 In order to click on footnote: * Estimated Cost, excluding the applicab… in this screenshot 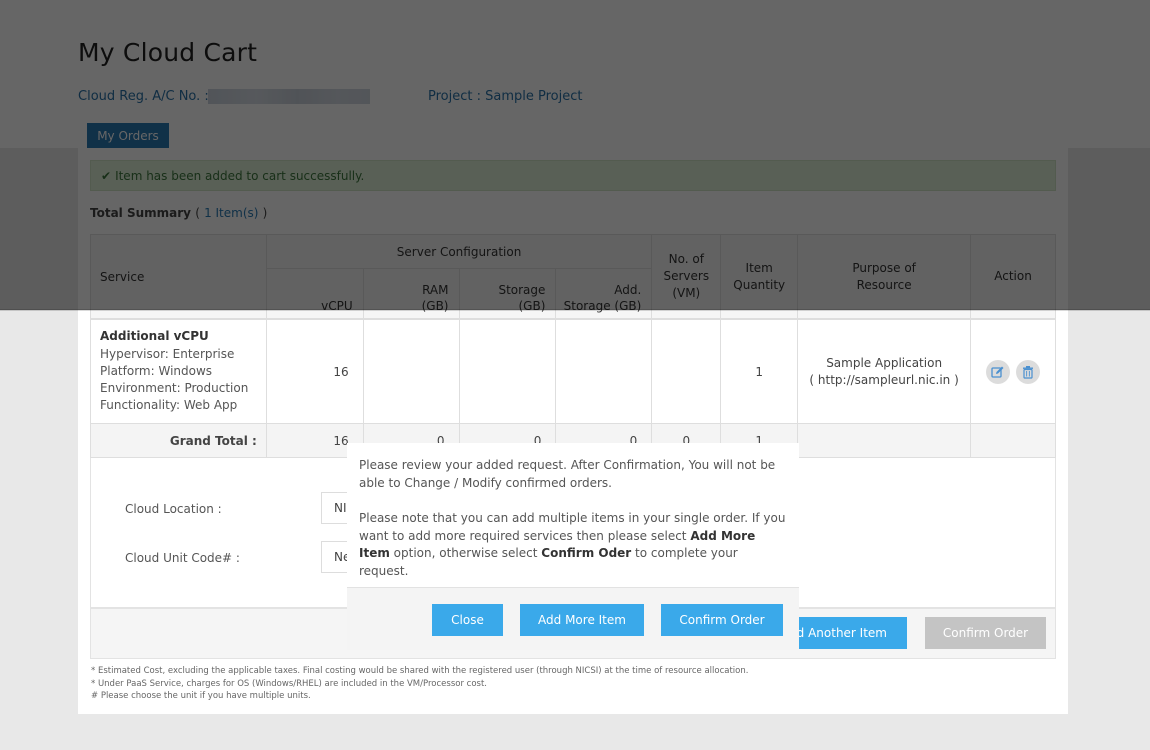, I will do `click(420, 671)`.